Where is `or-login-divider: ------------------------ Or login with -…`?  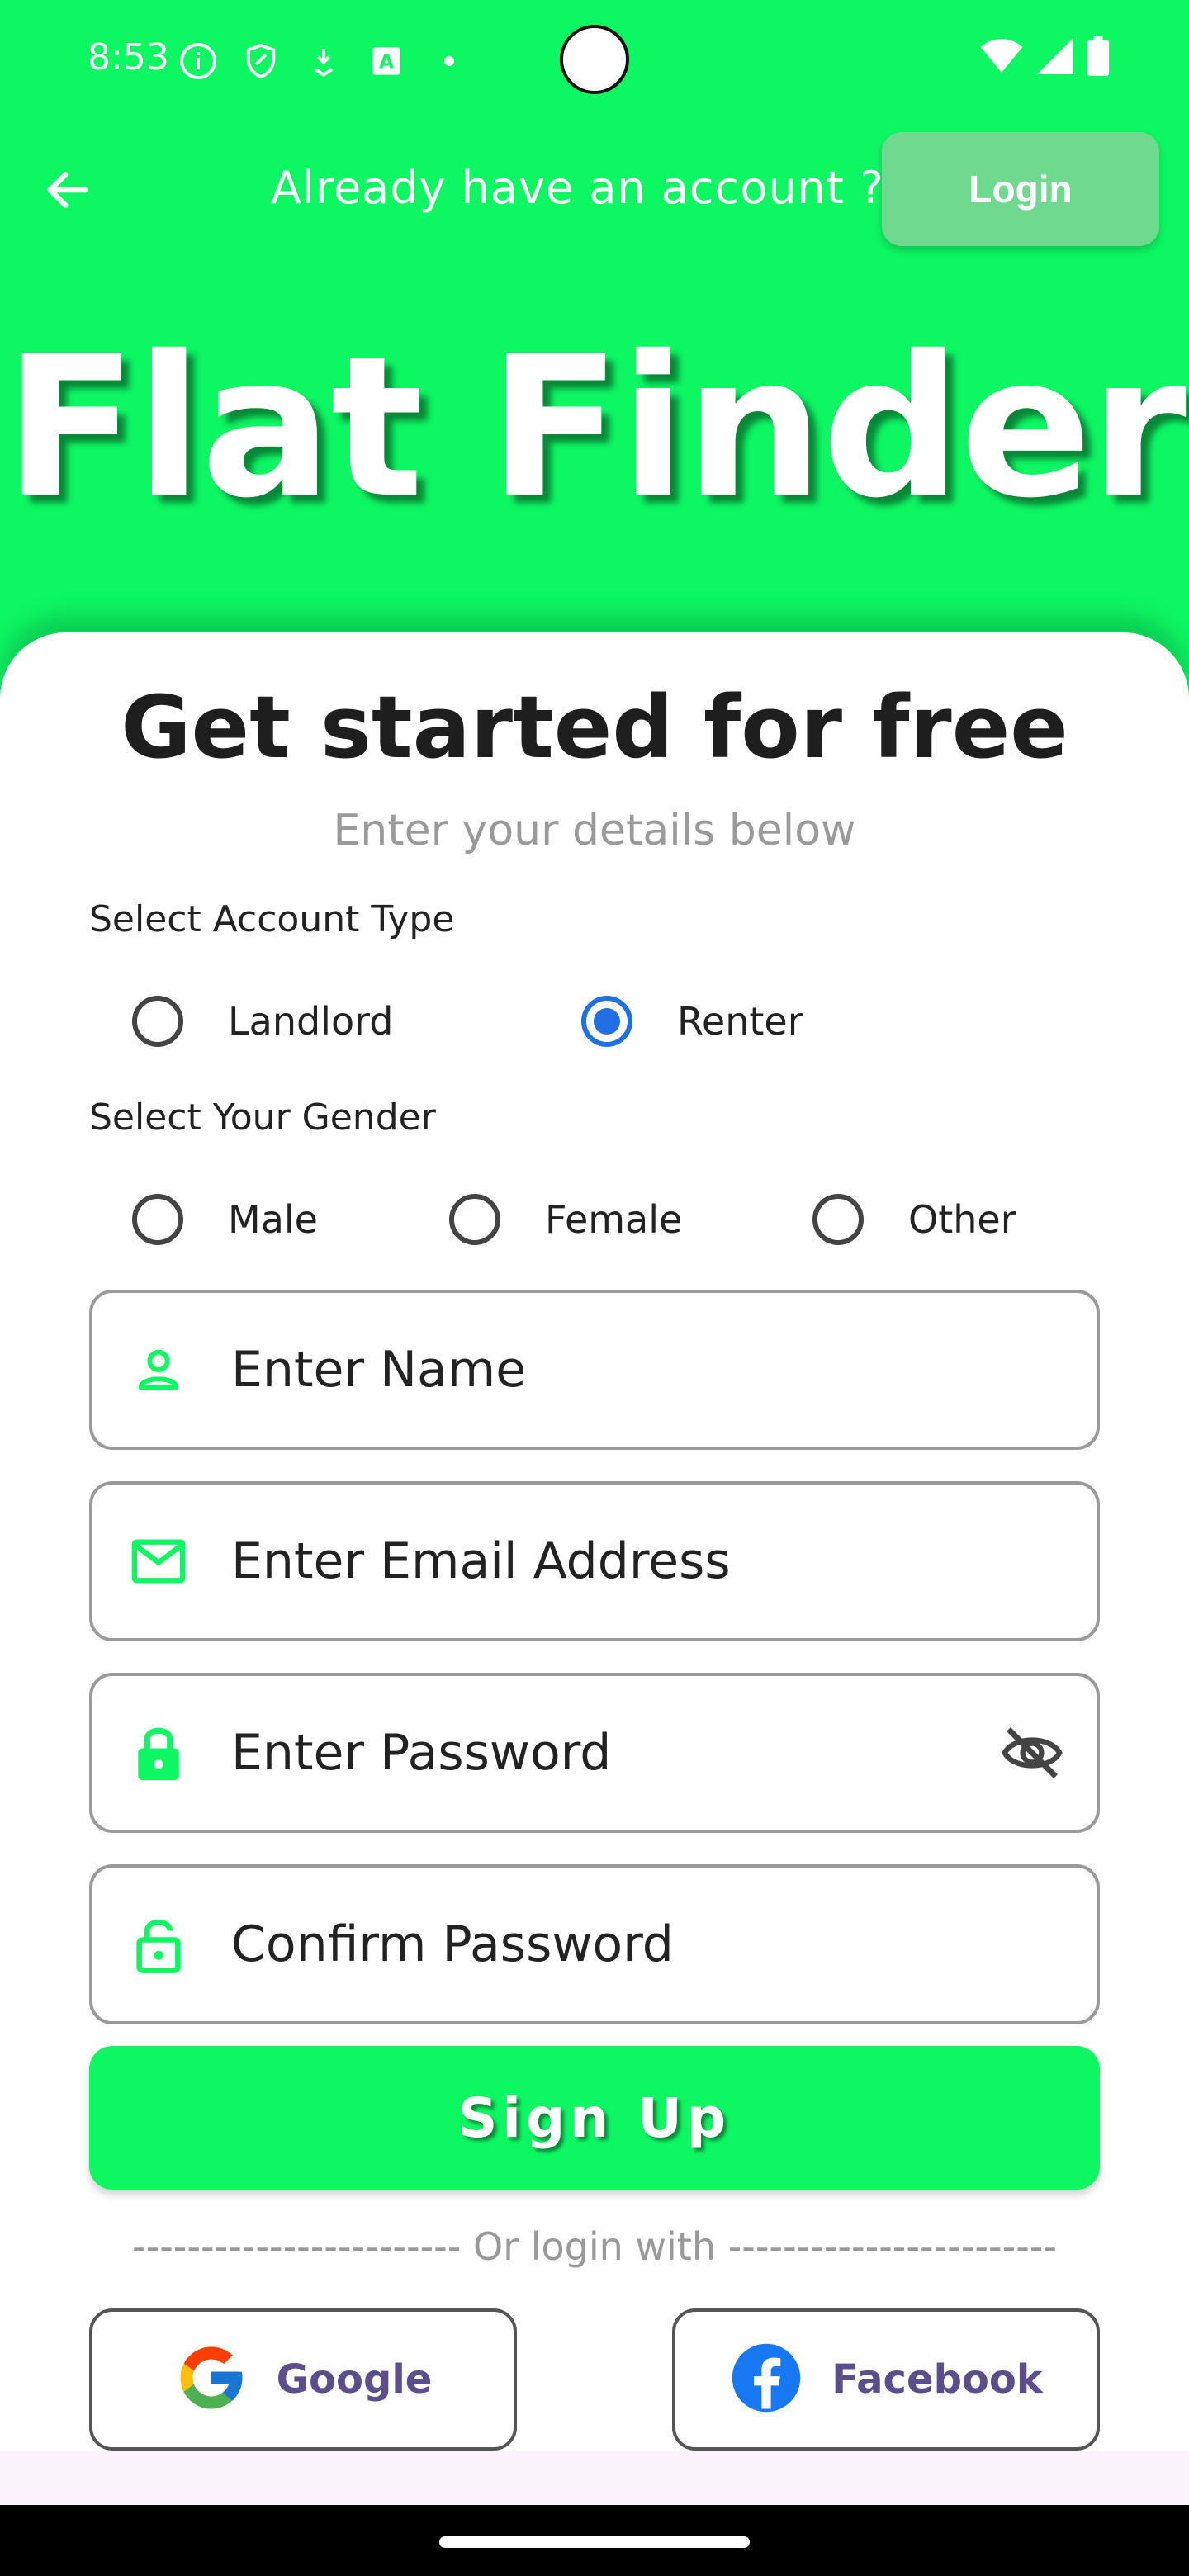 or-login-divider: ------------------------ Or login with -… is located at coordinates (594, 2246).